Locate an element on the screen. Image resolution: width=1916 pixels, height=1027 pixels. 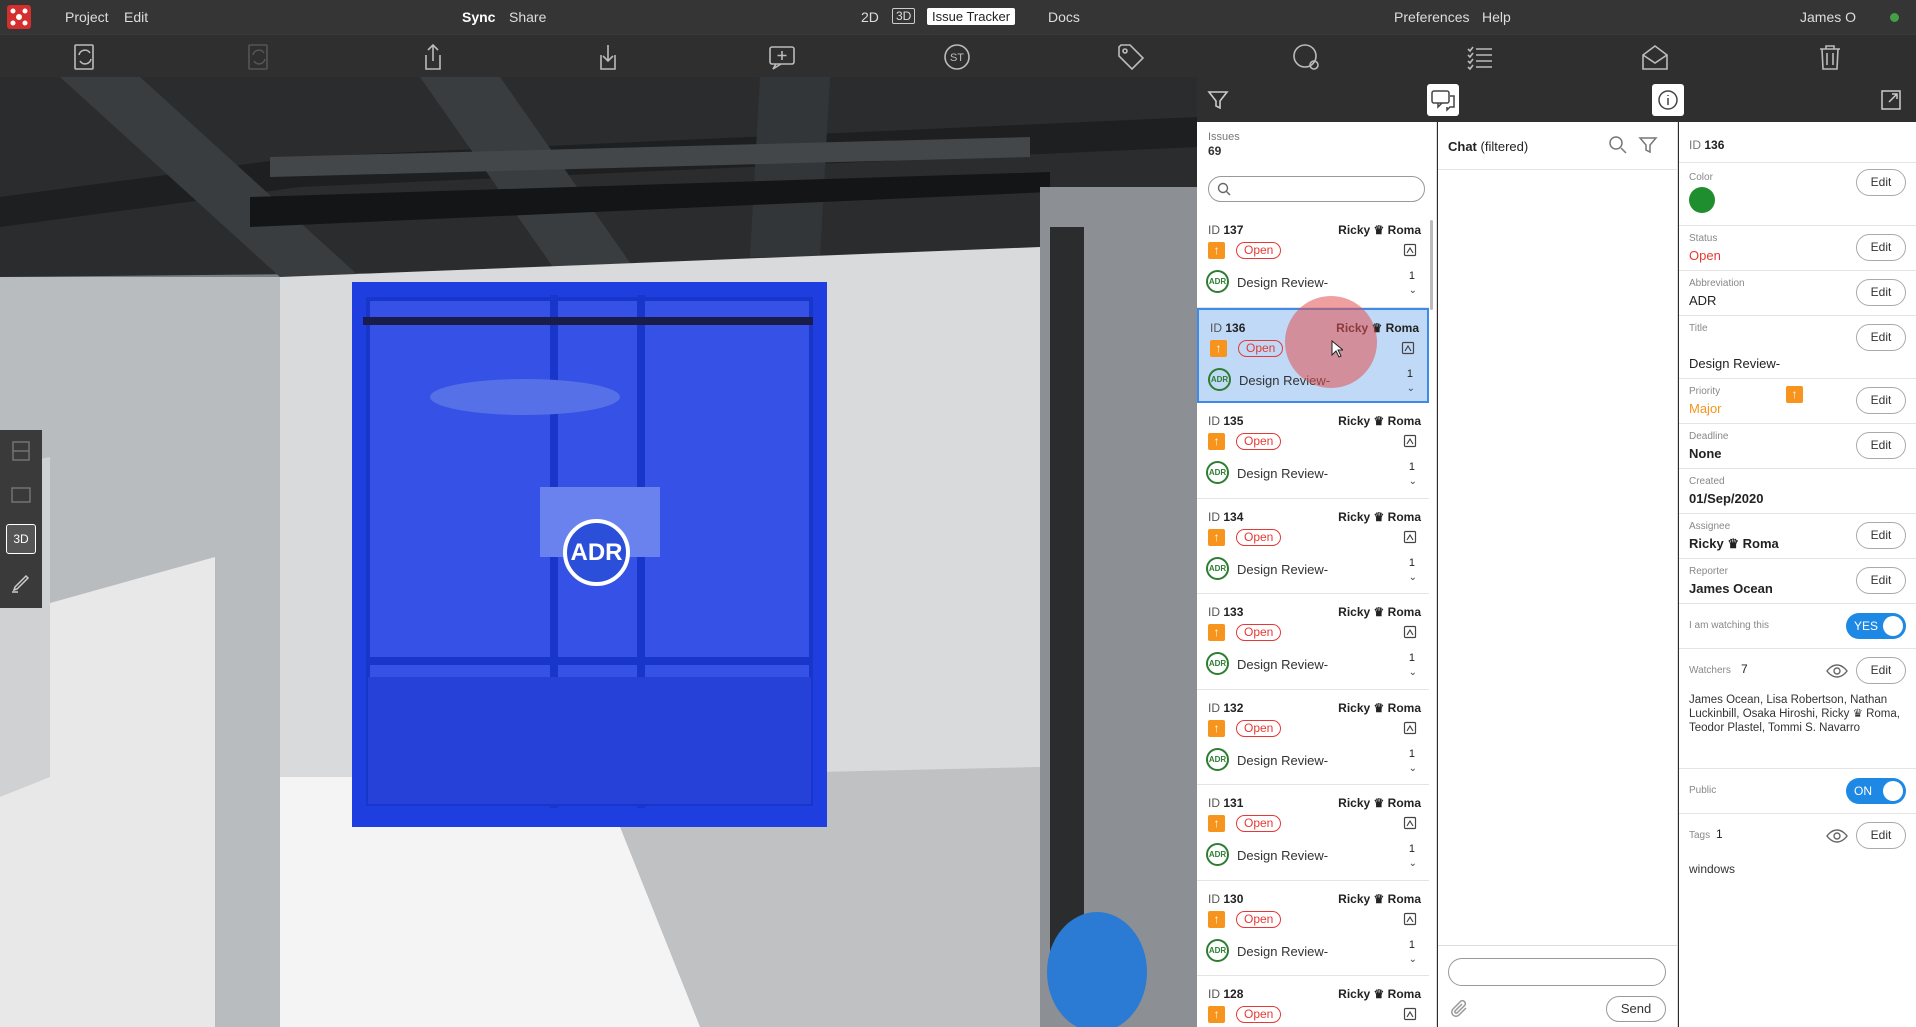
attach-icon is located at coordinates (1460, 1010).